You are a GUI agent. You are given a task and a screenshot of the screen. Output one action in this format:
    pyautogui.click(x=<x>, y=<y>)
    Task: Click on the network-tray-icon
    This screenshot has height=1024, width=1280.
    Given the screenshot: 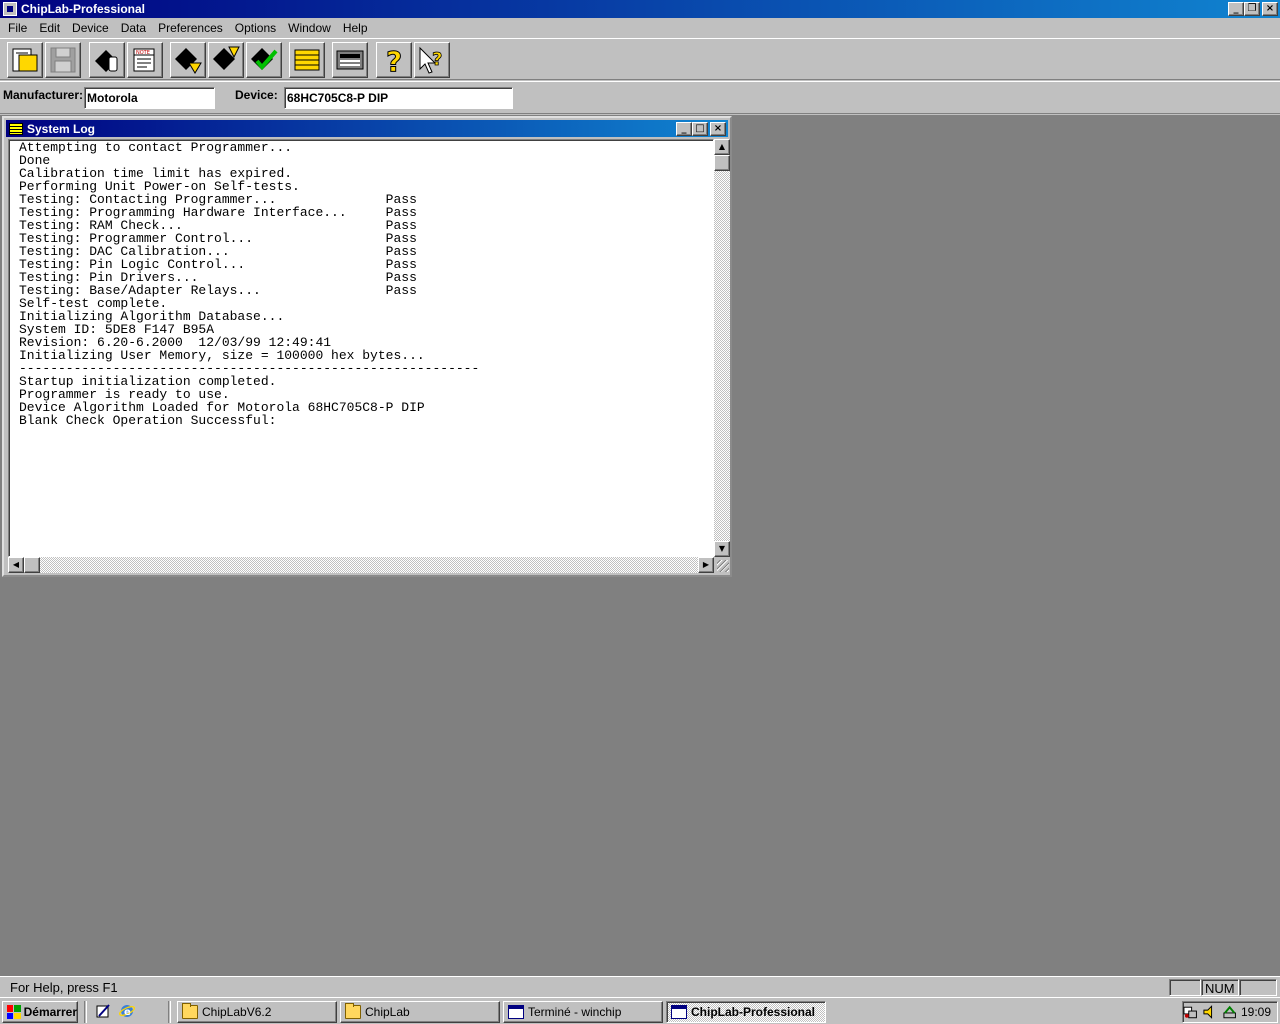 What is the action you would take?
    pyautogui.click(x=1190, y=1012)
    